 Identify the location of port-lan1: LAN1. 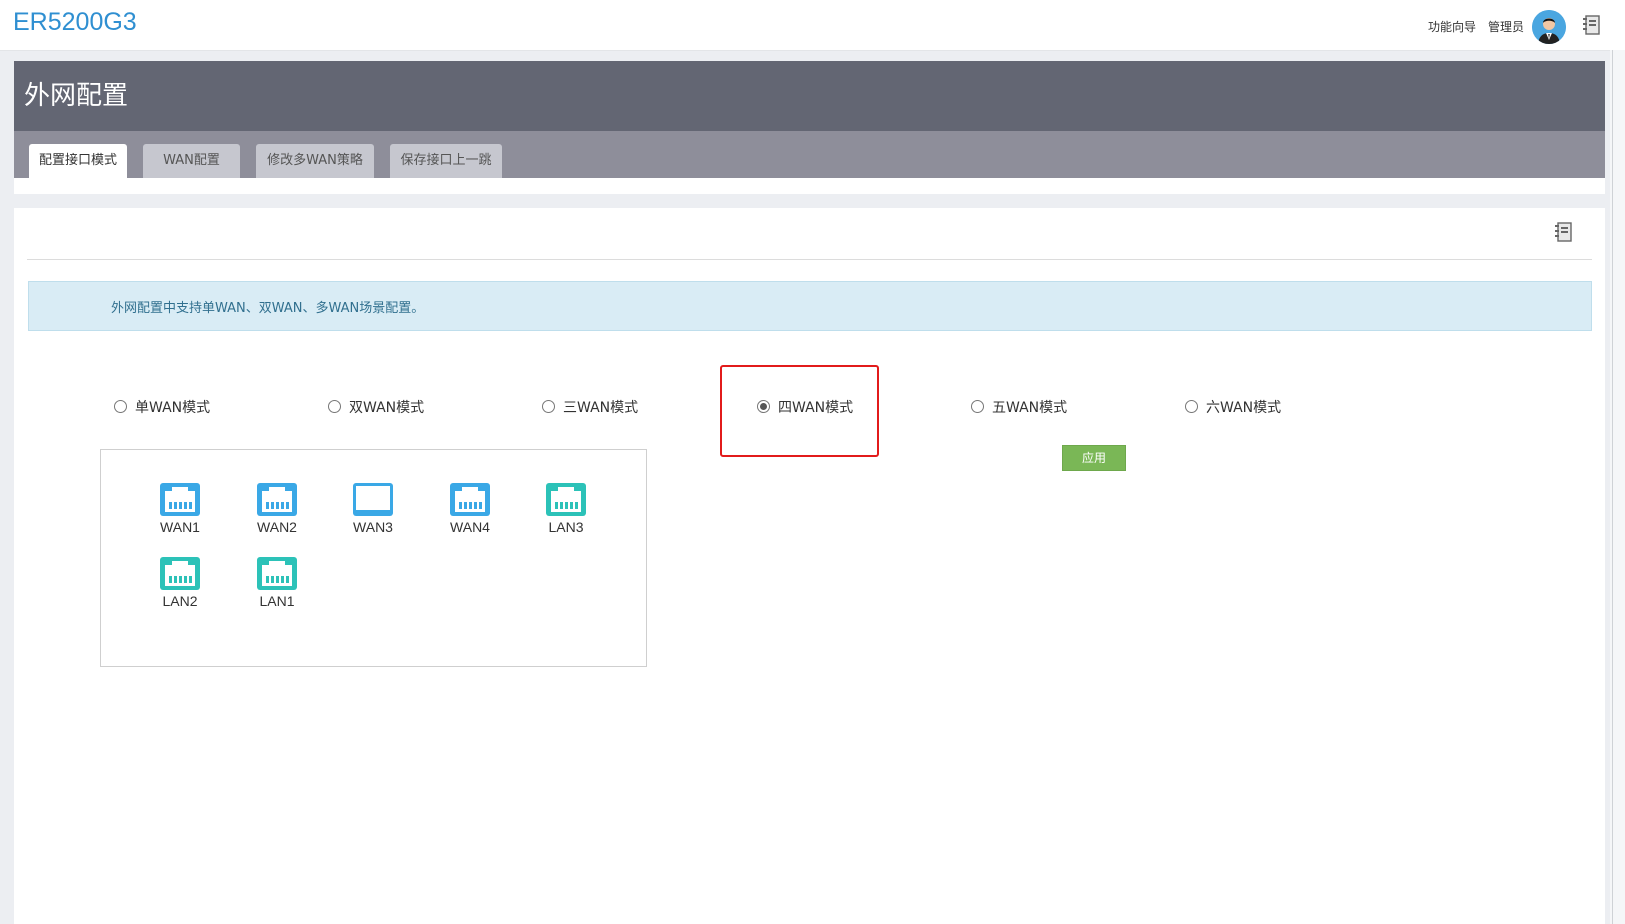
(277, 582).